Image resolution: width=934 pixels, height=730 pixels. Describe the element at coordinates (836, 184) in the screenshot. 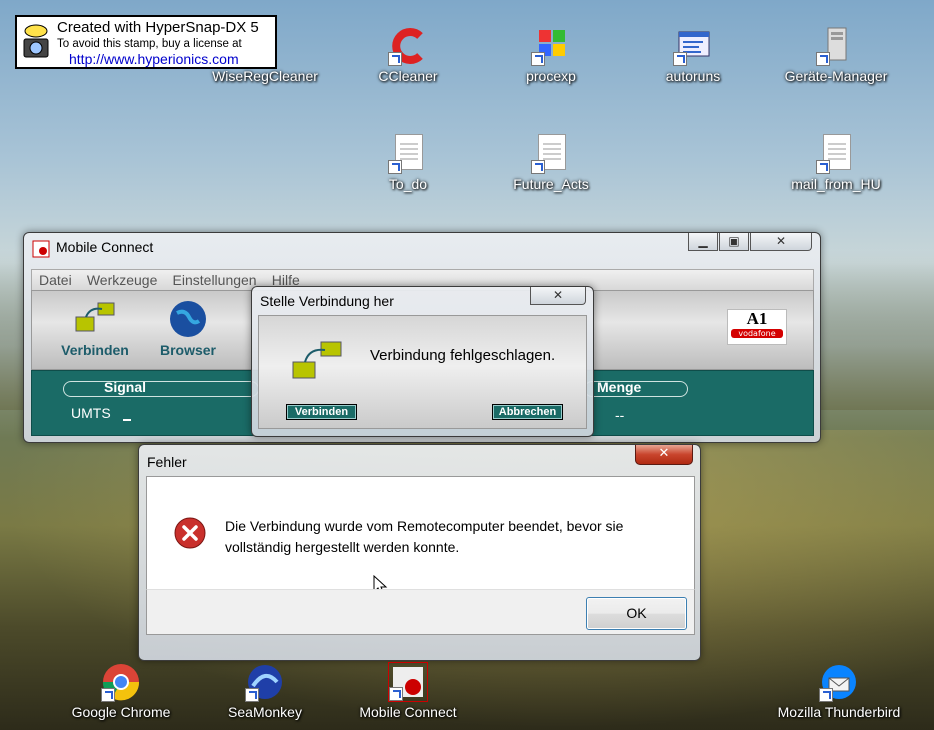

I see `desktop-icon-label: mail_from_HU` at that location.